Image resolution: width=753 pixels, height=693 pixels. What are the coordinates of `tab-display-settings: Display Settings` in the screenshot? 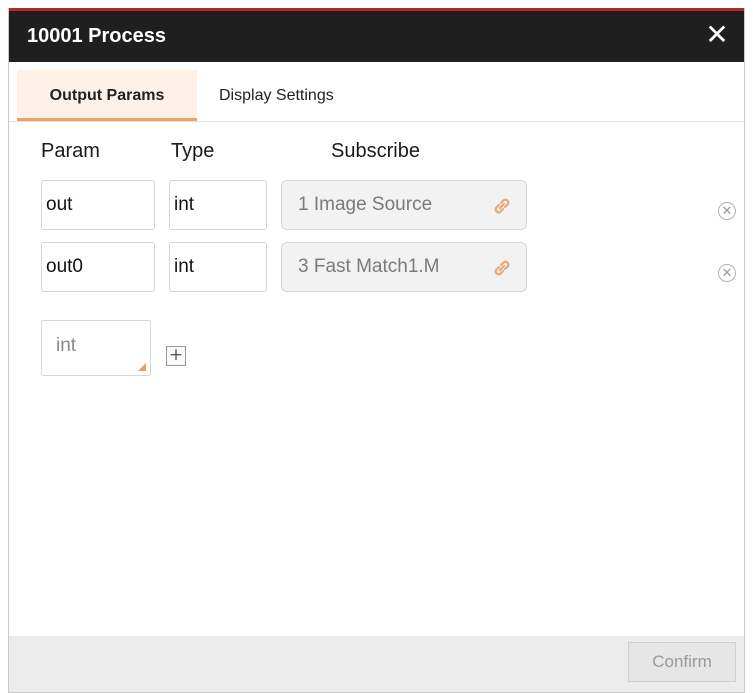 It's located at (276, 95).